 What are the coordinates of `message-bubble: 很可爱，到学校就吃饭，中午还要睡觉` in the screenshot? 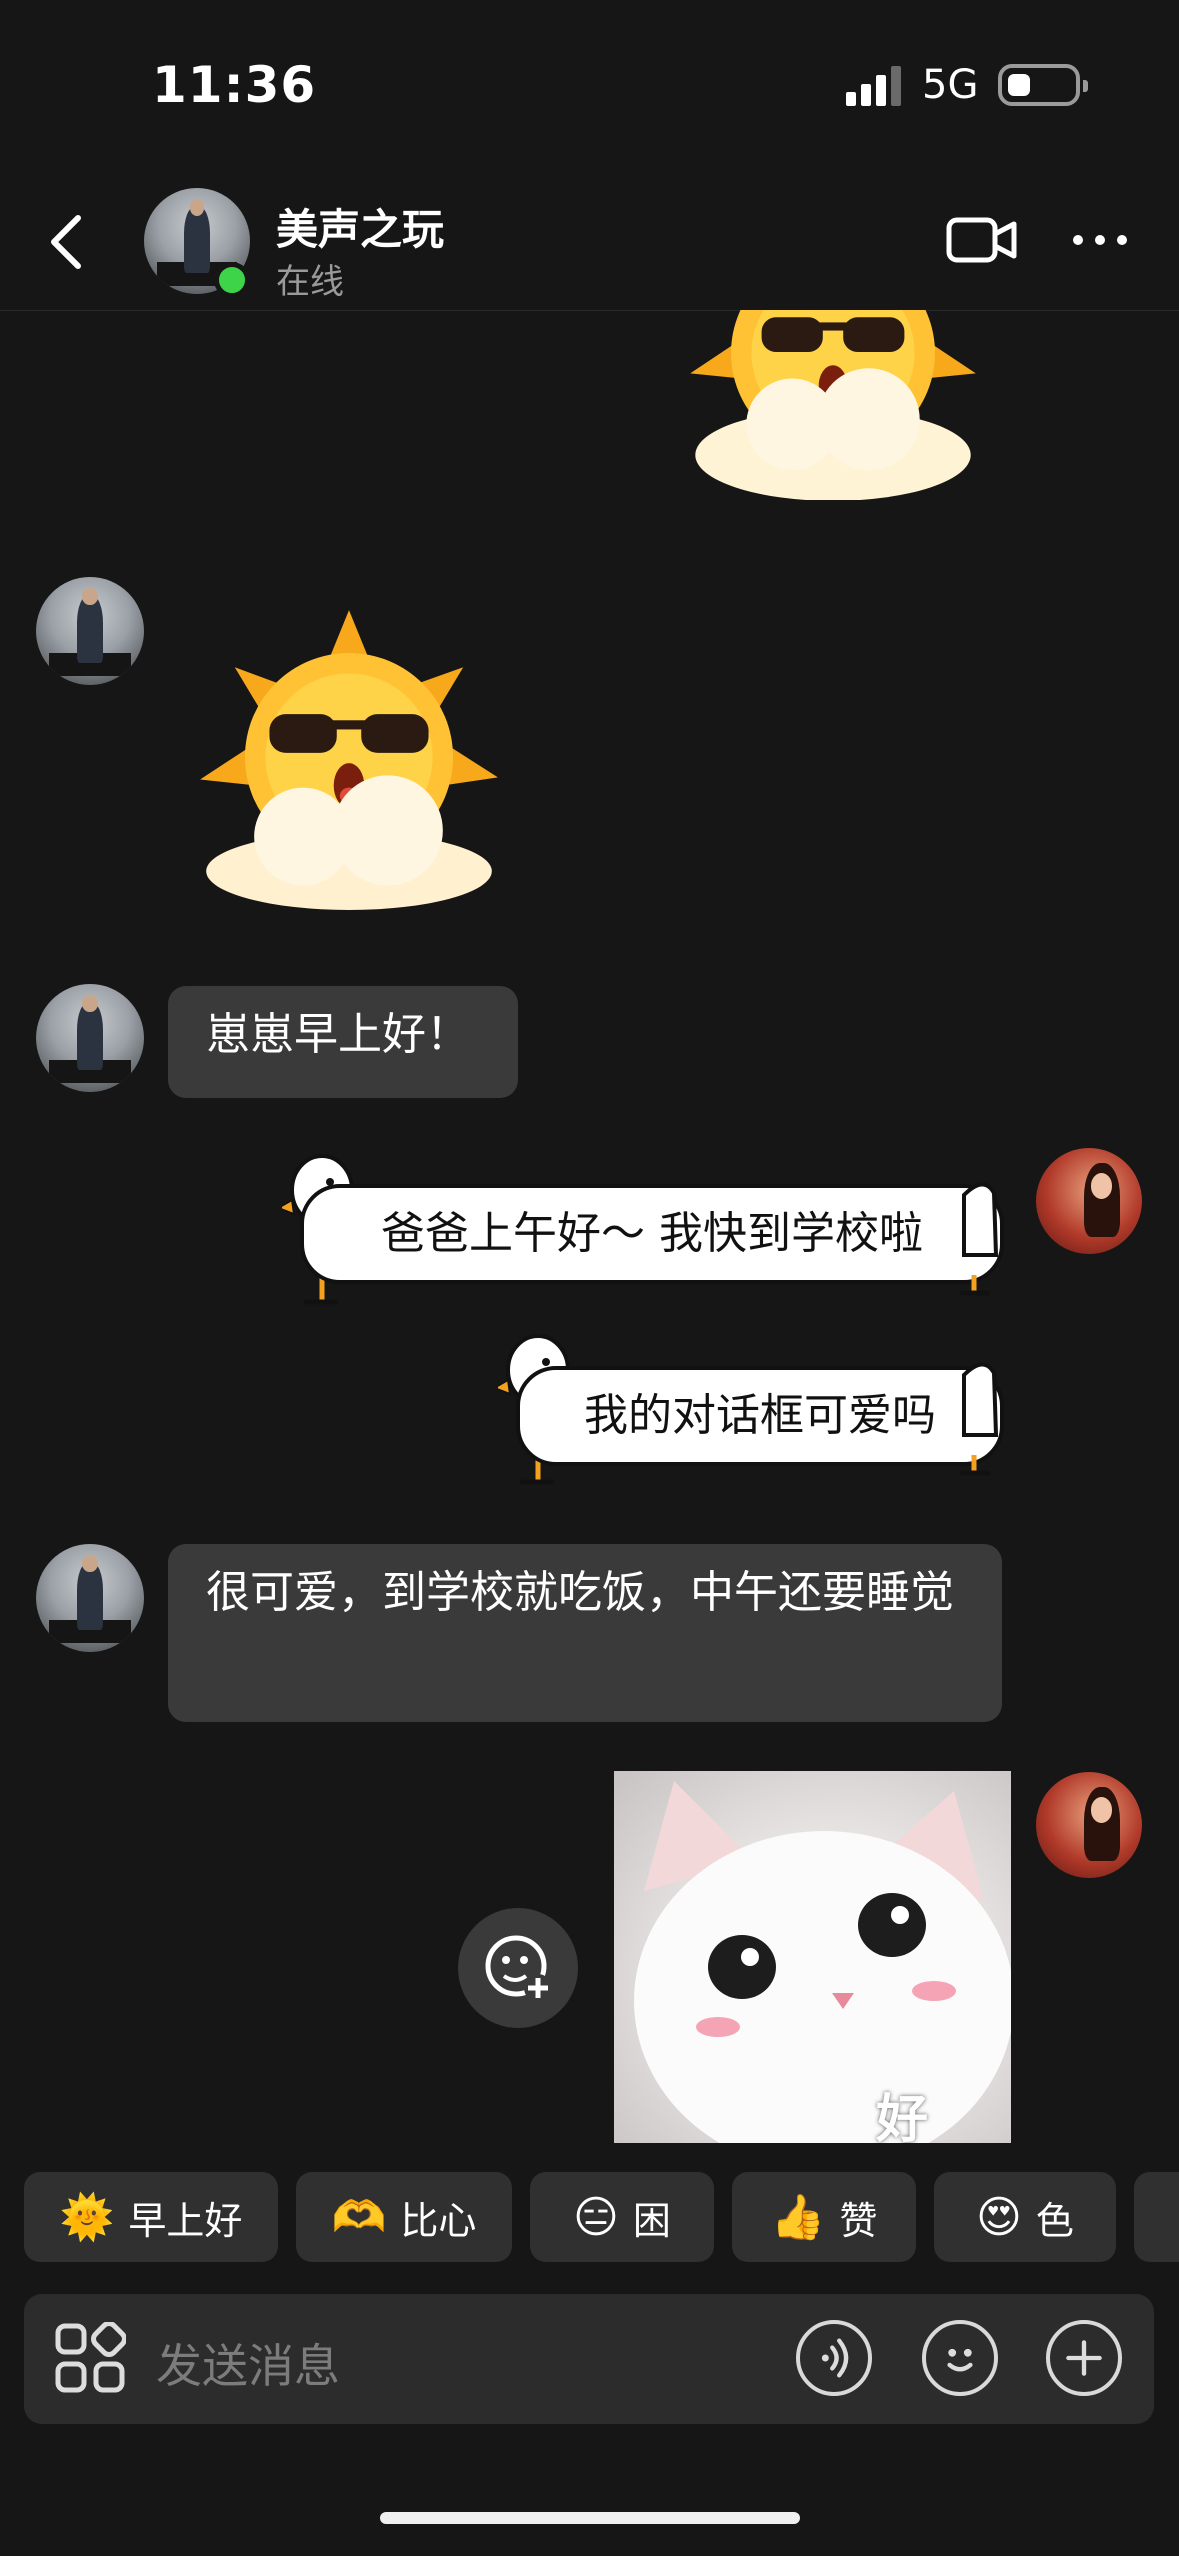 It's located at (585, 1633).